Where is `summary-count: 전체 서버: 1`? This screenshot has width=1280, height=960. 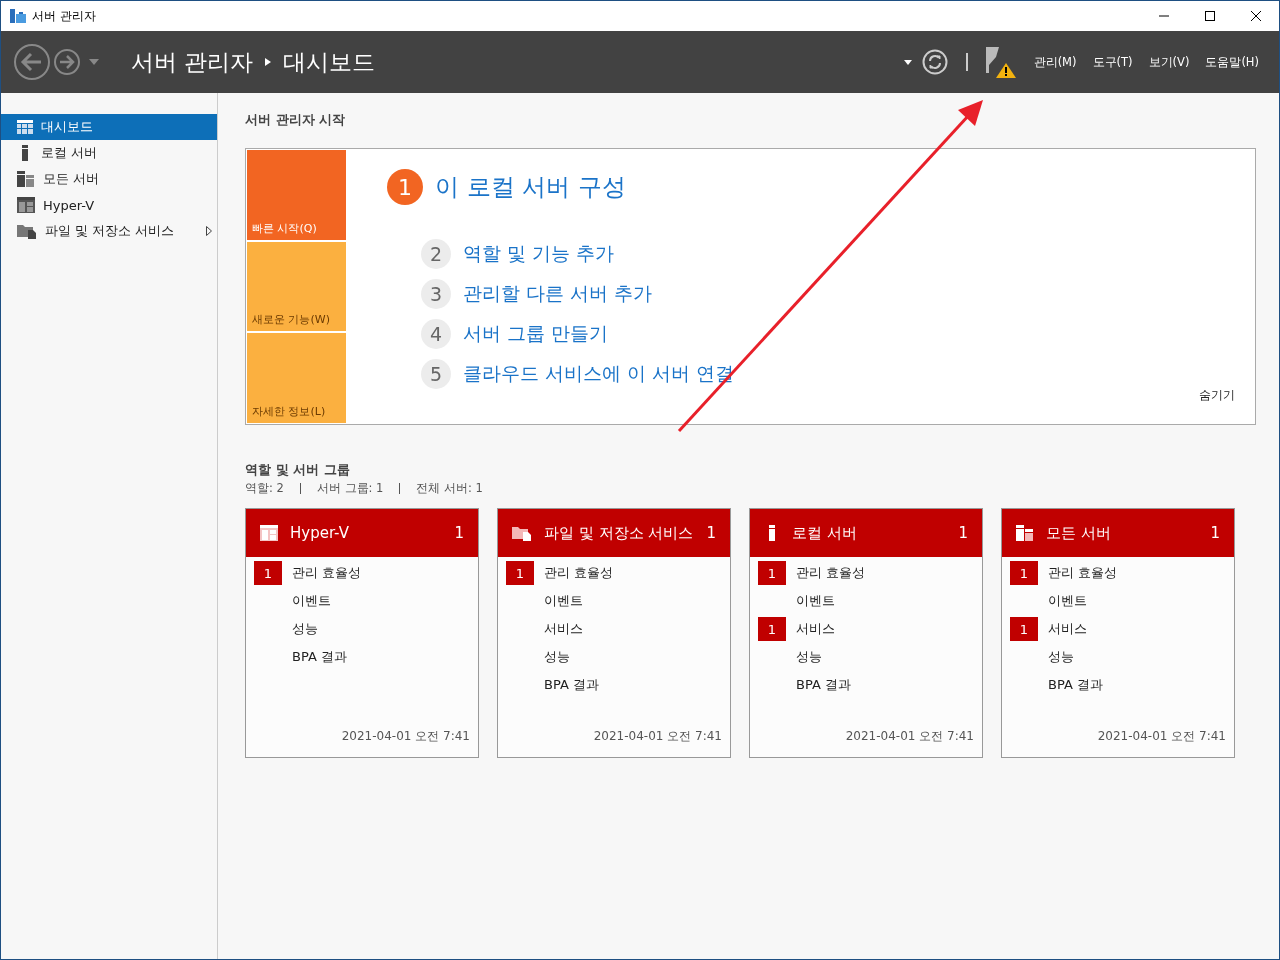
summary-count: 전체 서버: 1 is located at coordinates (449, 488).